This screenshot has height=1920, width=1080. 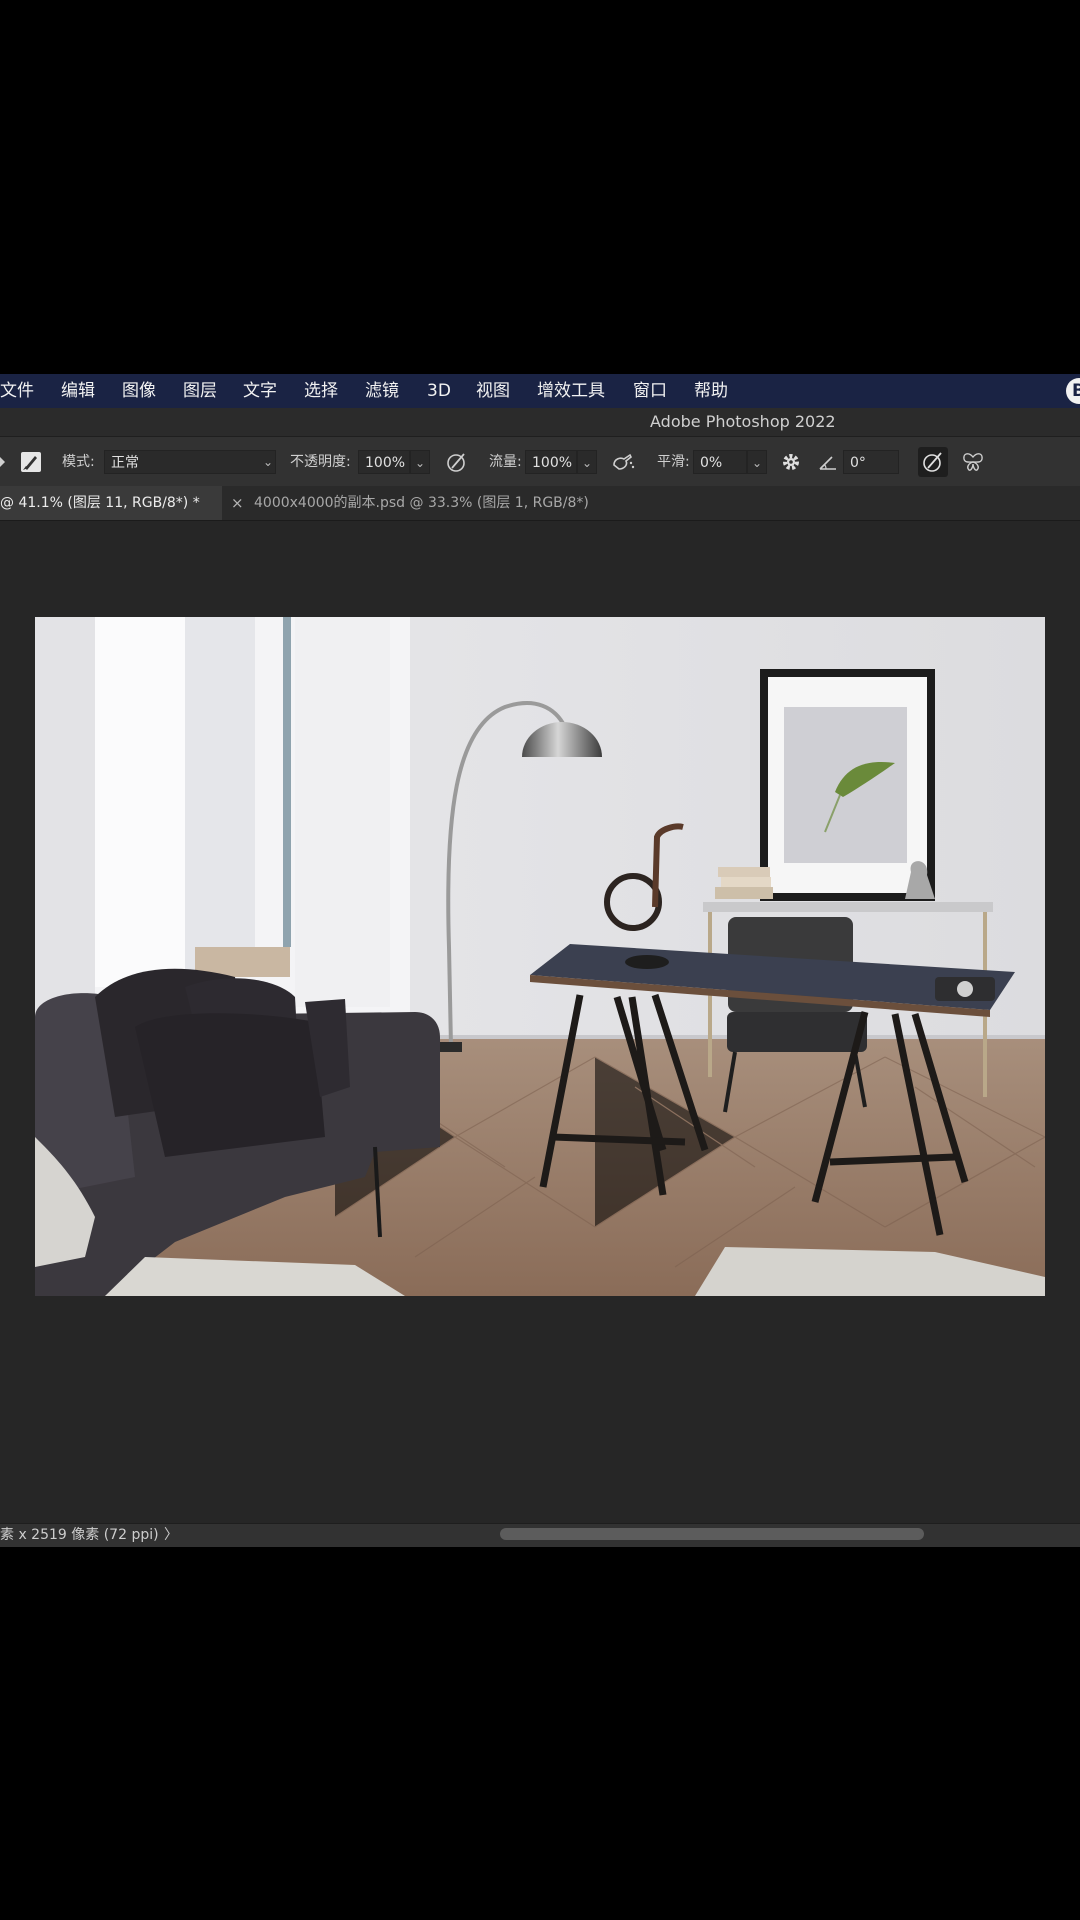 What do you see at coordinates (587, 462) in the screenshot?
I see `flow-chevron-down-icon: ⌄` at bounding box center [587, 462].